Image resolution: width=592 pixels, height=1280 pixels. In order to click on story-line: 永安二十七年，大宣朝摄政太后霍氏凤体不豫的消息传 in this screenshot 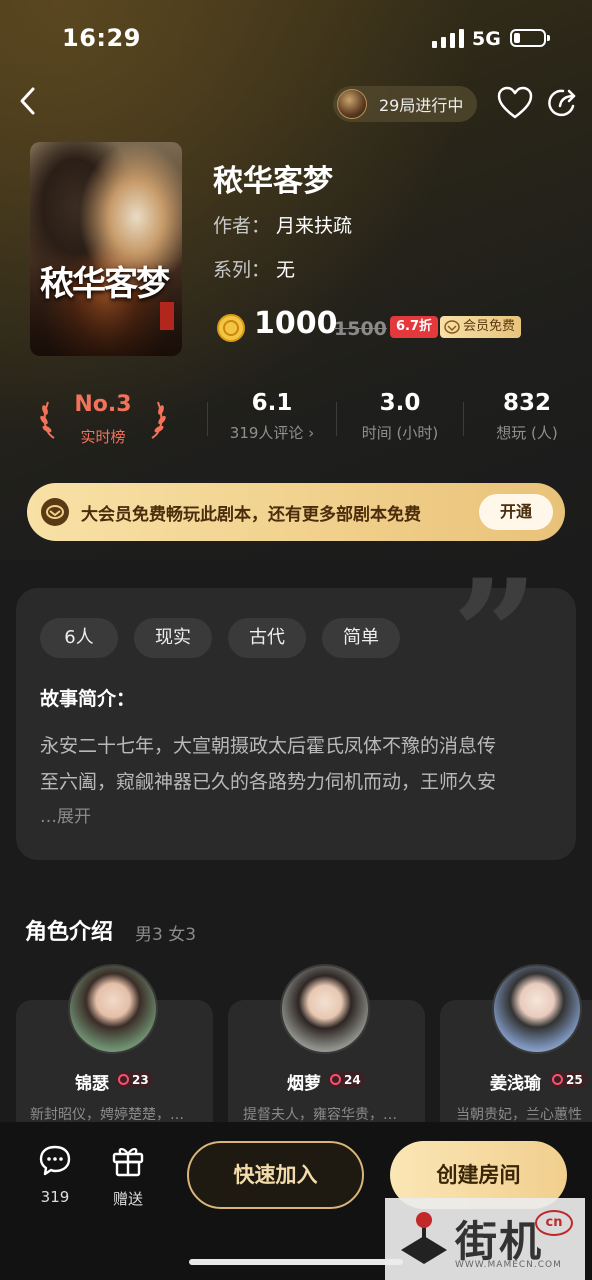, I will do `click(268, 746)`.